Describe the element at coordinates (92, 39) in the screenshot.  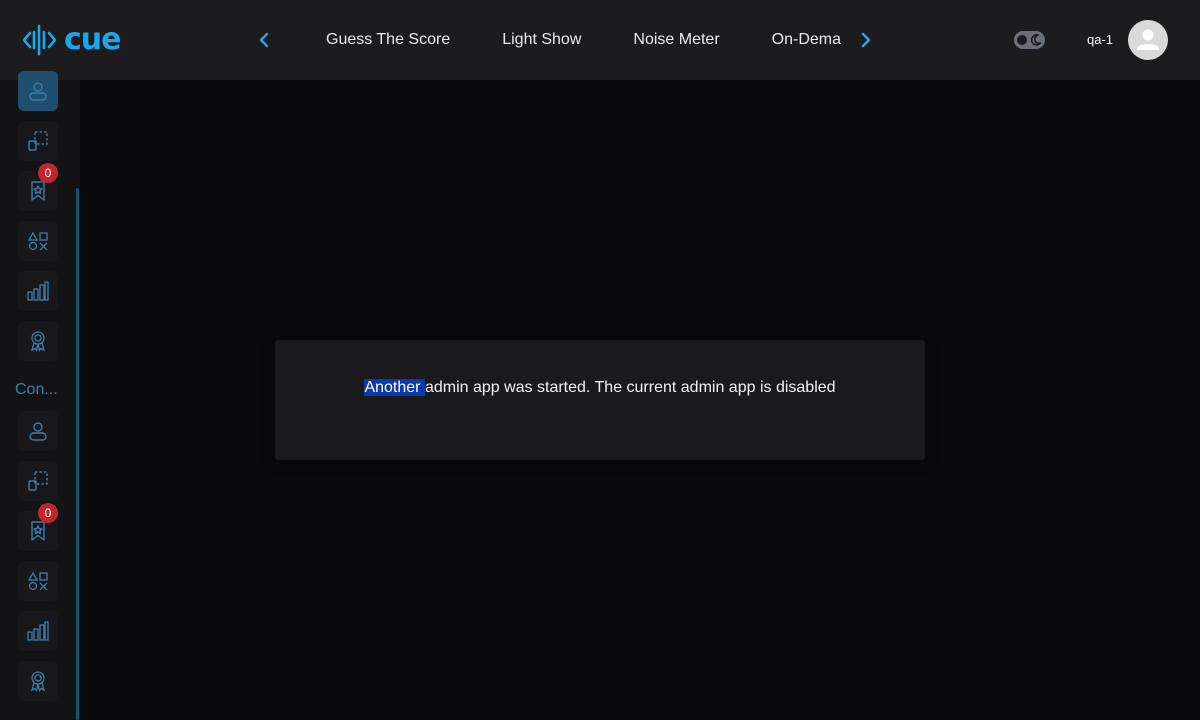
I see `logo-text: cue` at that location.